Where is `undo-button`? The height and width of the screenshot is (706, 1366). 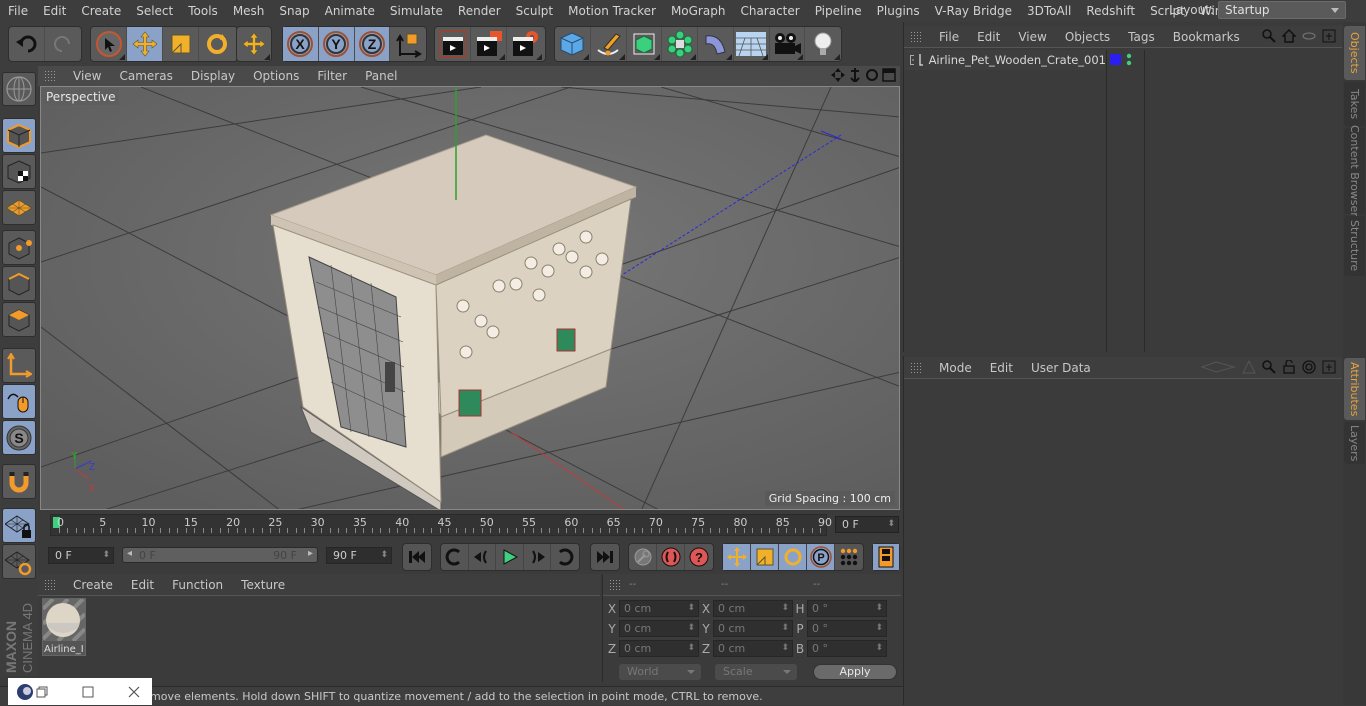 undo-button is located at coordinates (27, 44).